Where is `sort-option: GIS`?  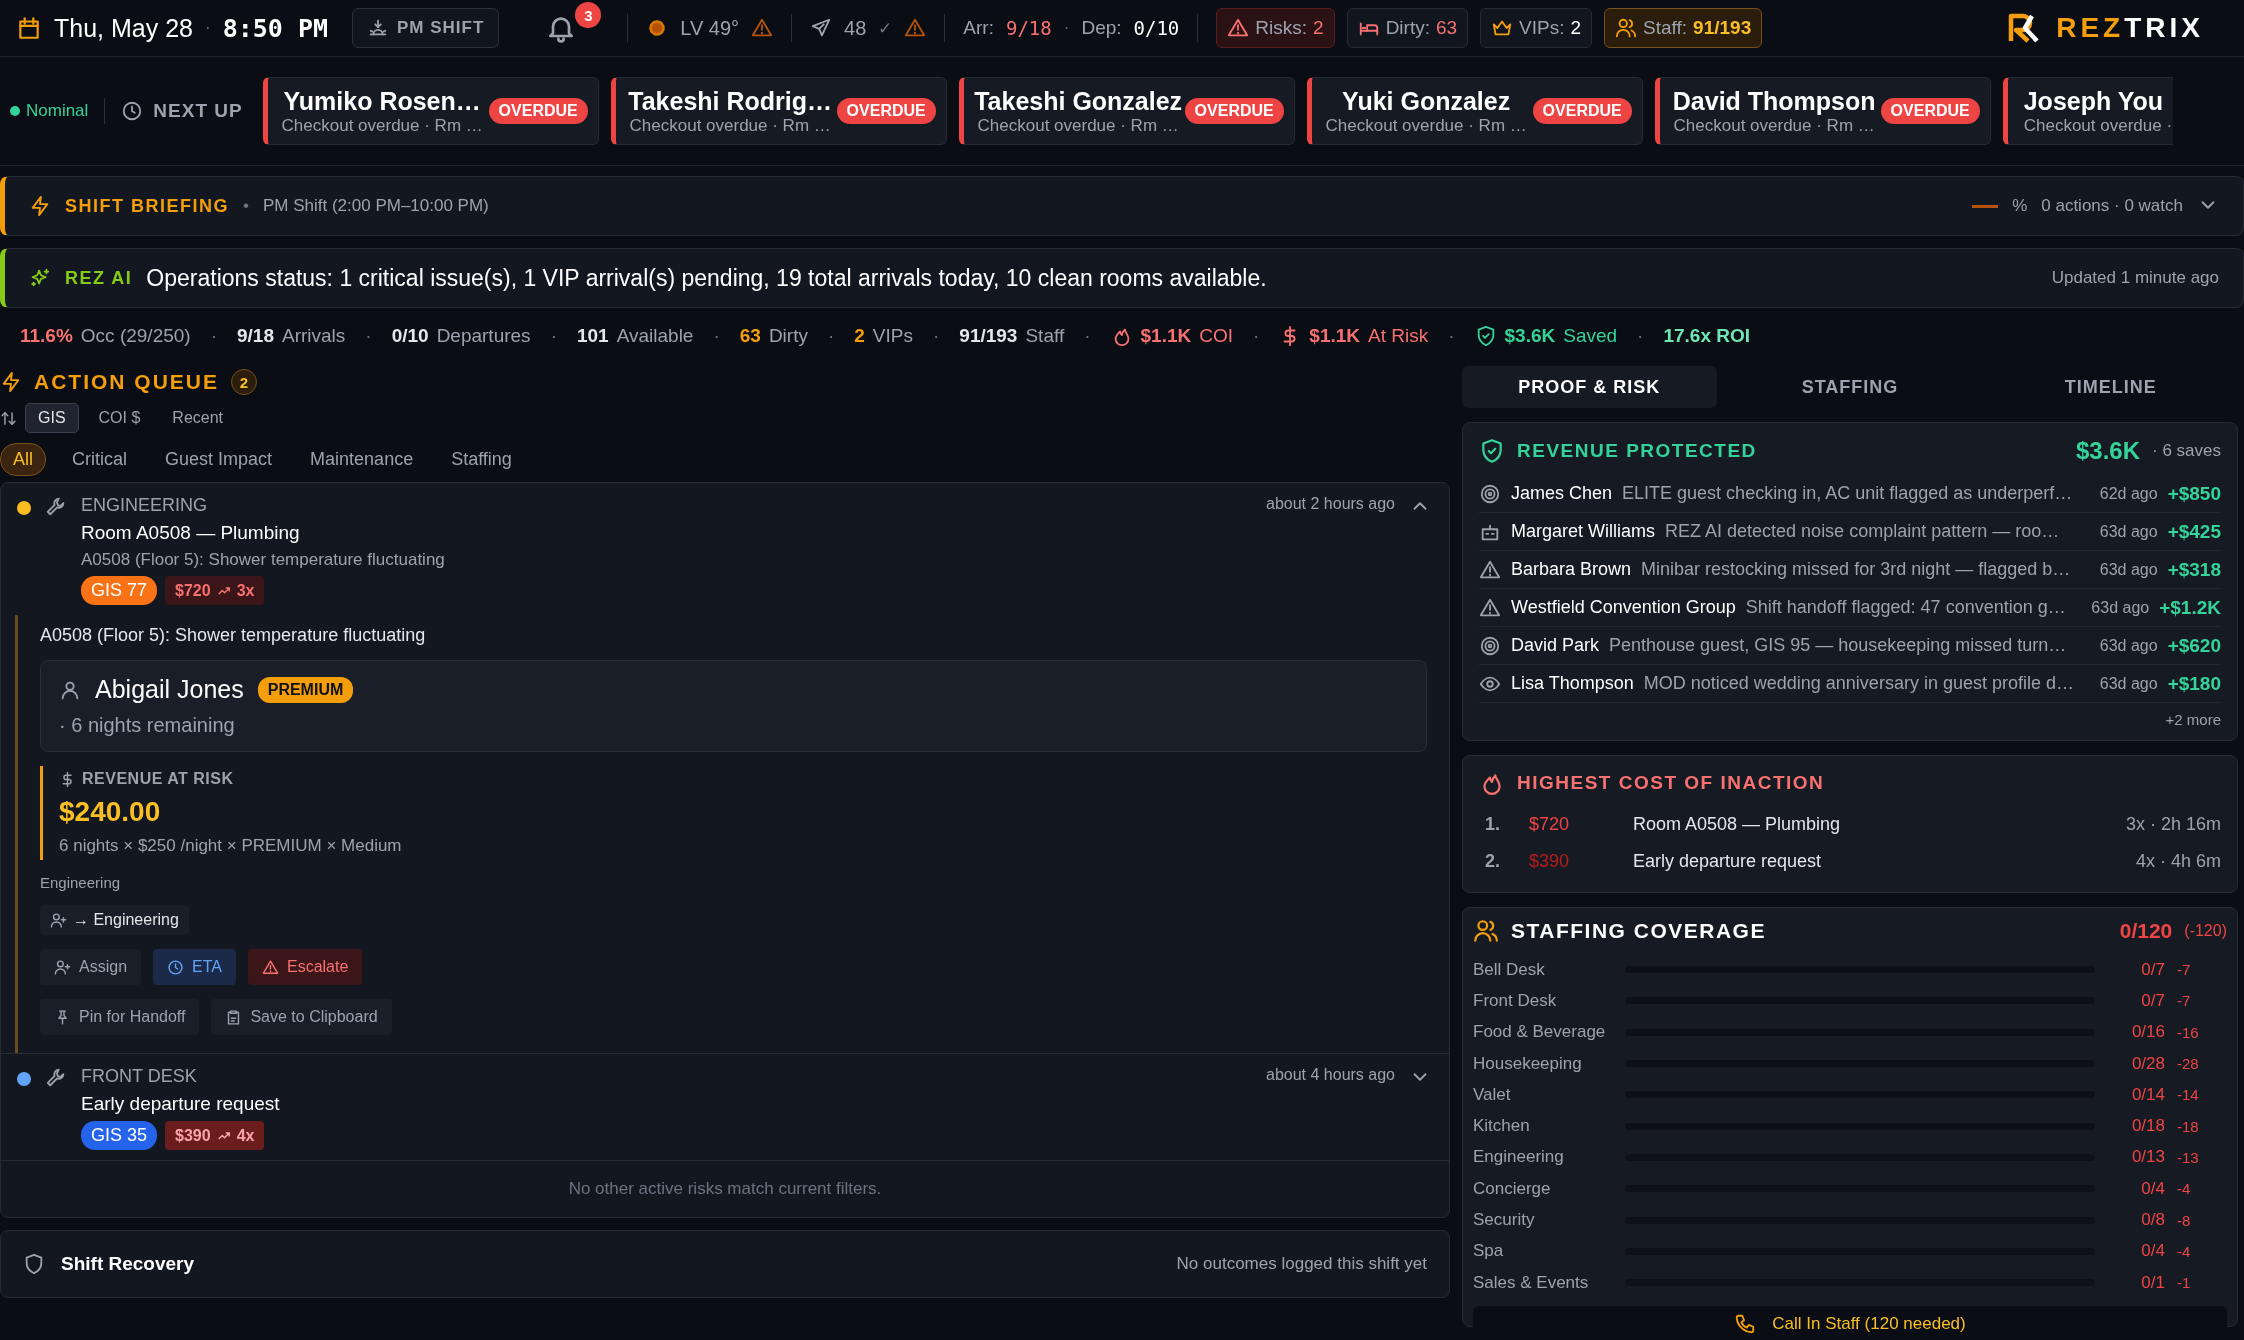
sort-option: GIS is located at coordinates (52, 418).